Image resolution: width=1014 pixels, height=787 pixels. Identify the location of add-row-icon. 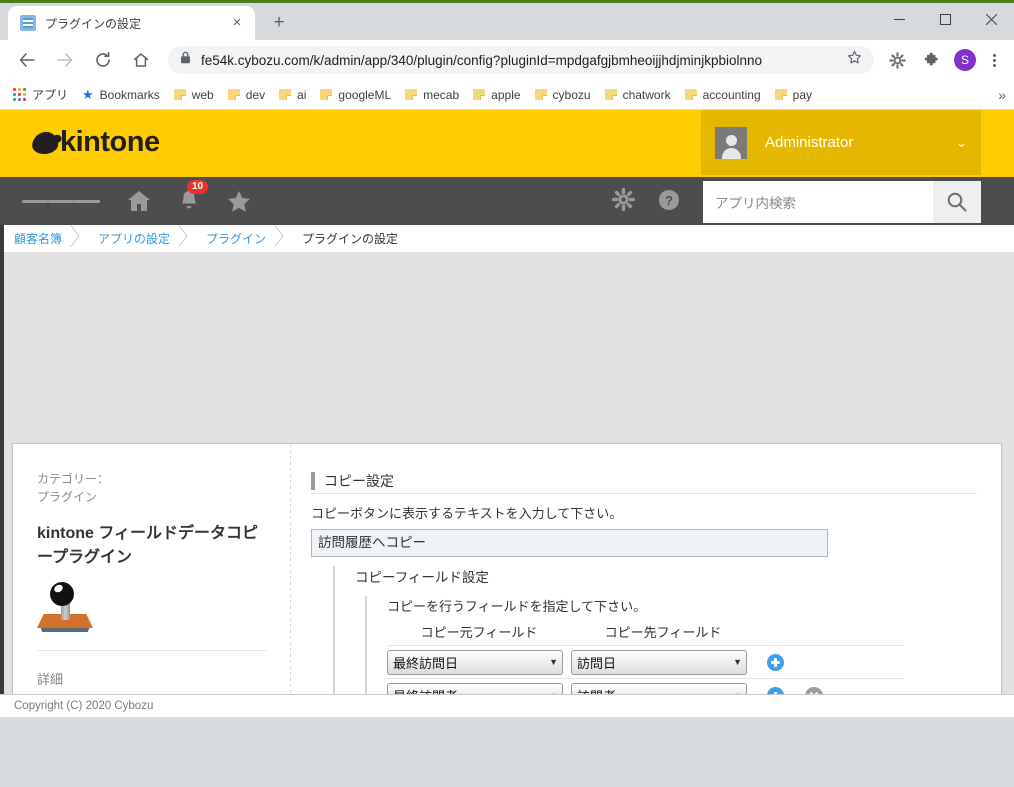
(775, 662).